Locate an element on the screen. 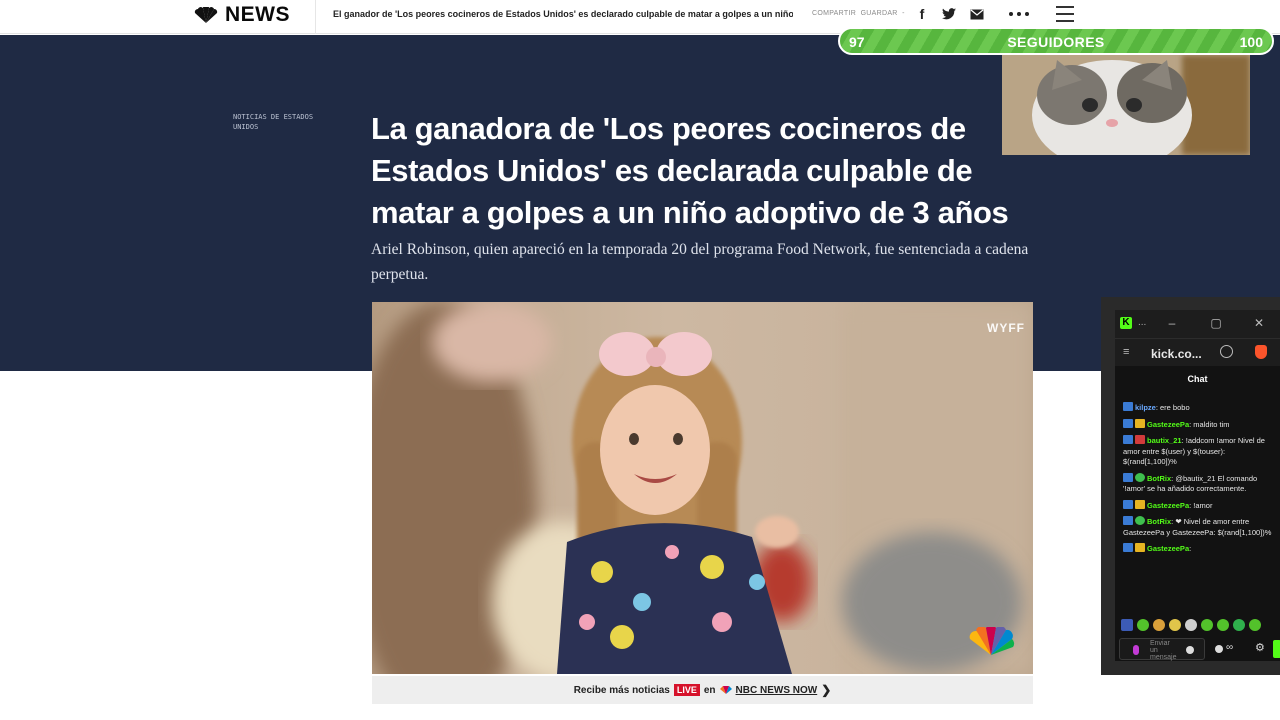 The image size is (1280, 720). close-icon: ✕ is located at coordinates (1259, 323).